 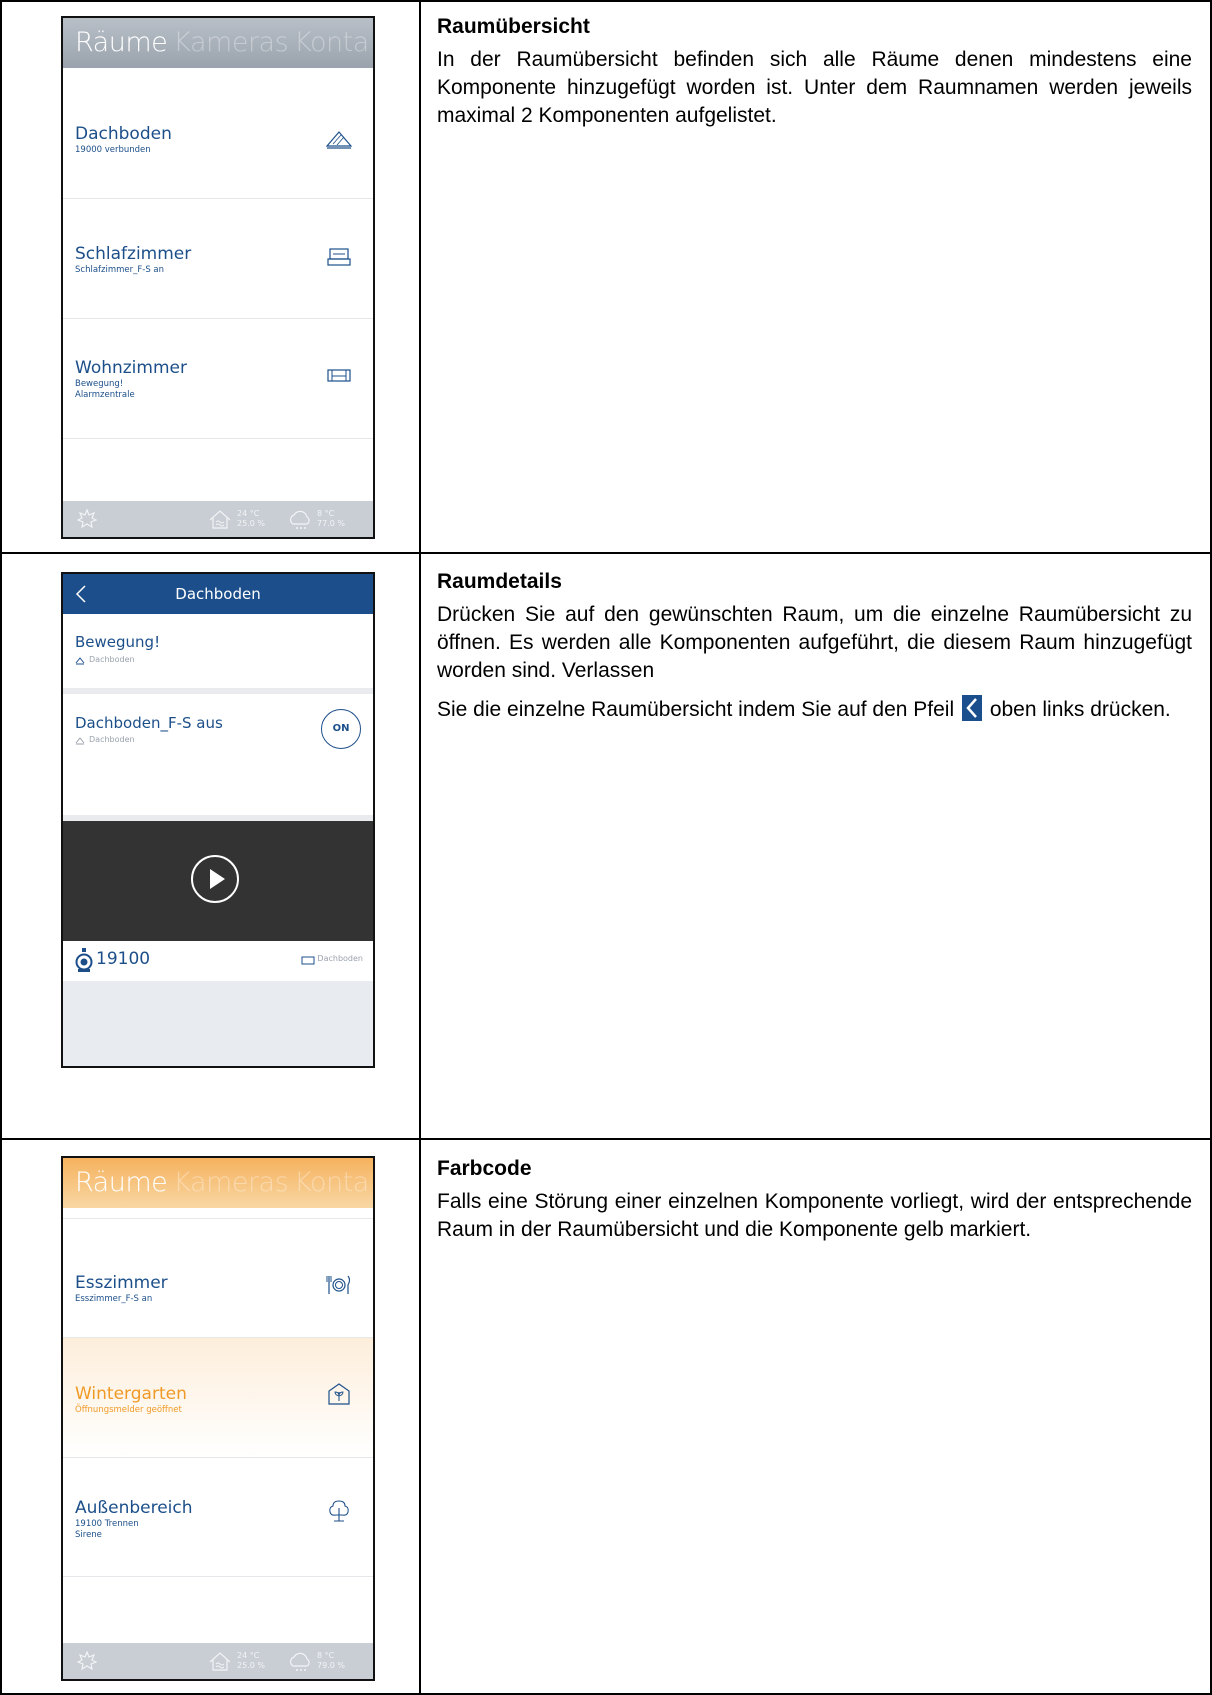 I want to click on section-title: Raumdetails, so click(x=499, y=581).